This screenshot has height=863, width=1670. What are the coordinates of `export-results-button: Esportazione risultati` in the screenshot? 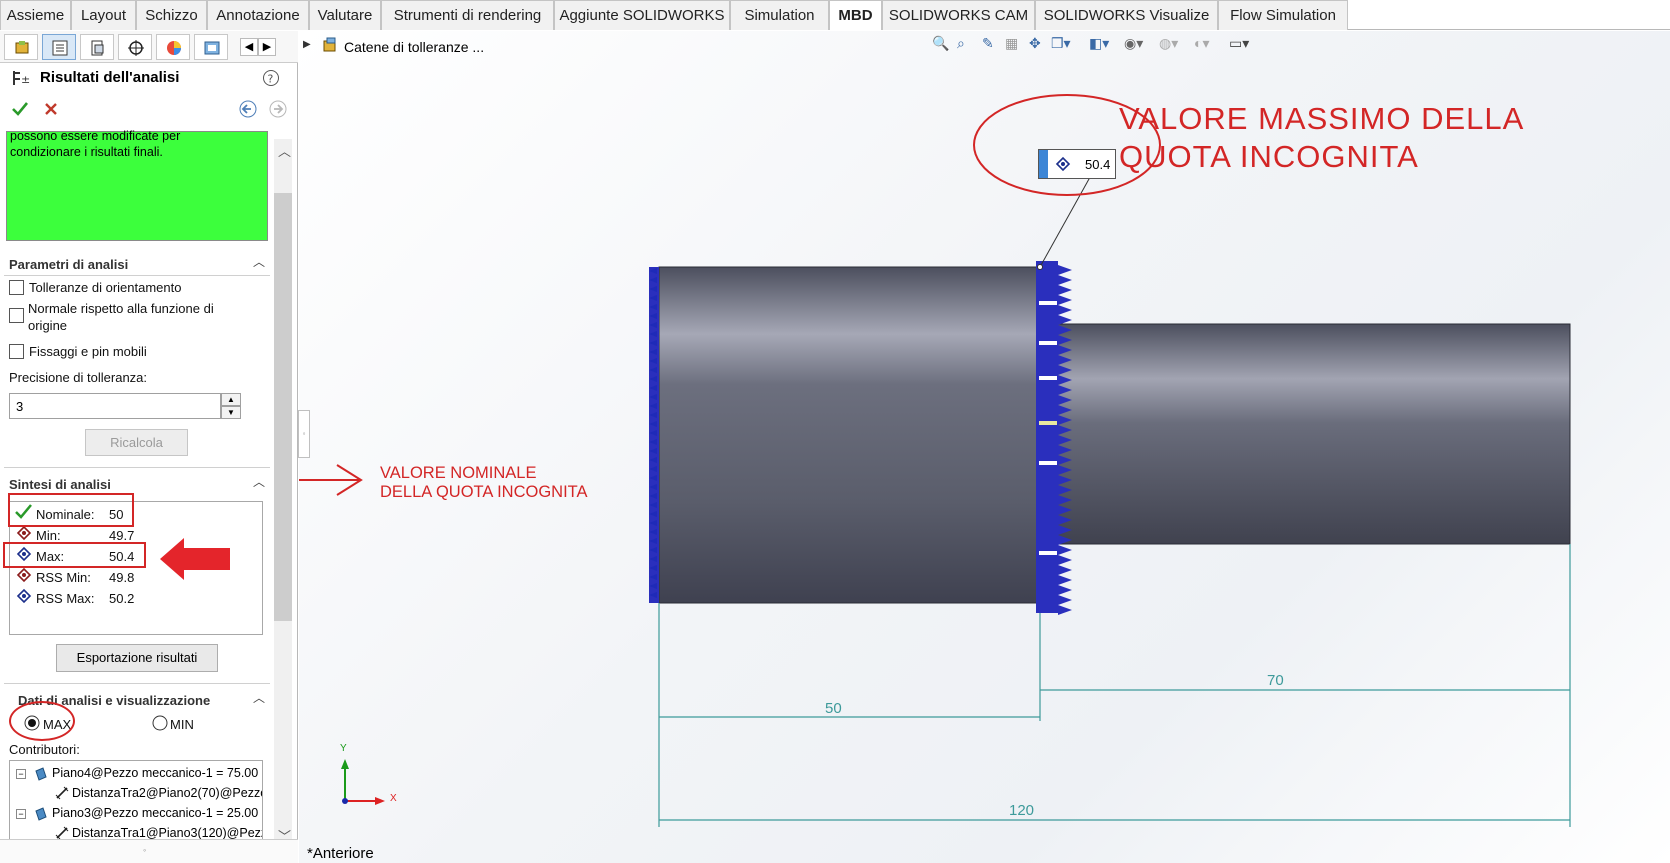 It's located at (137, 658).